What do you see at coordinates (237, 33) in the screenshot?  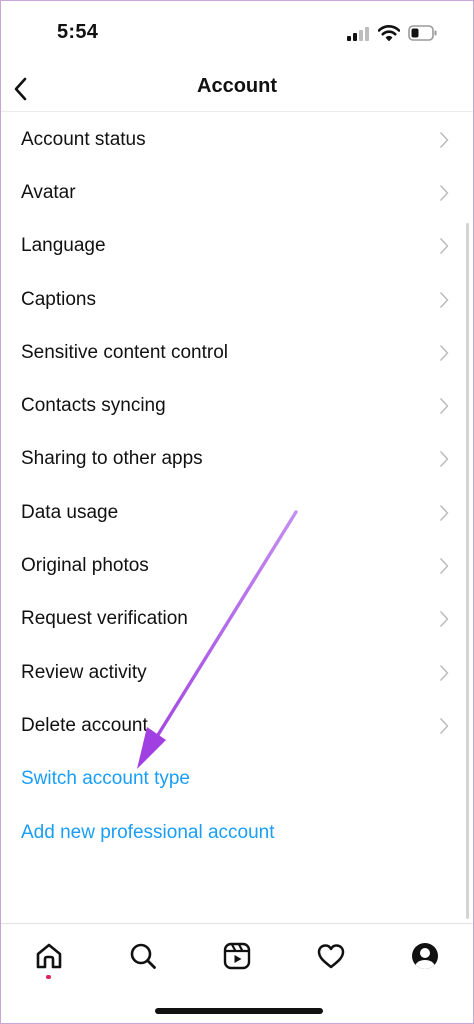 I see `status-bar: 5:54` at bounding box center [237, 33].